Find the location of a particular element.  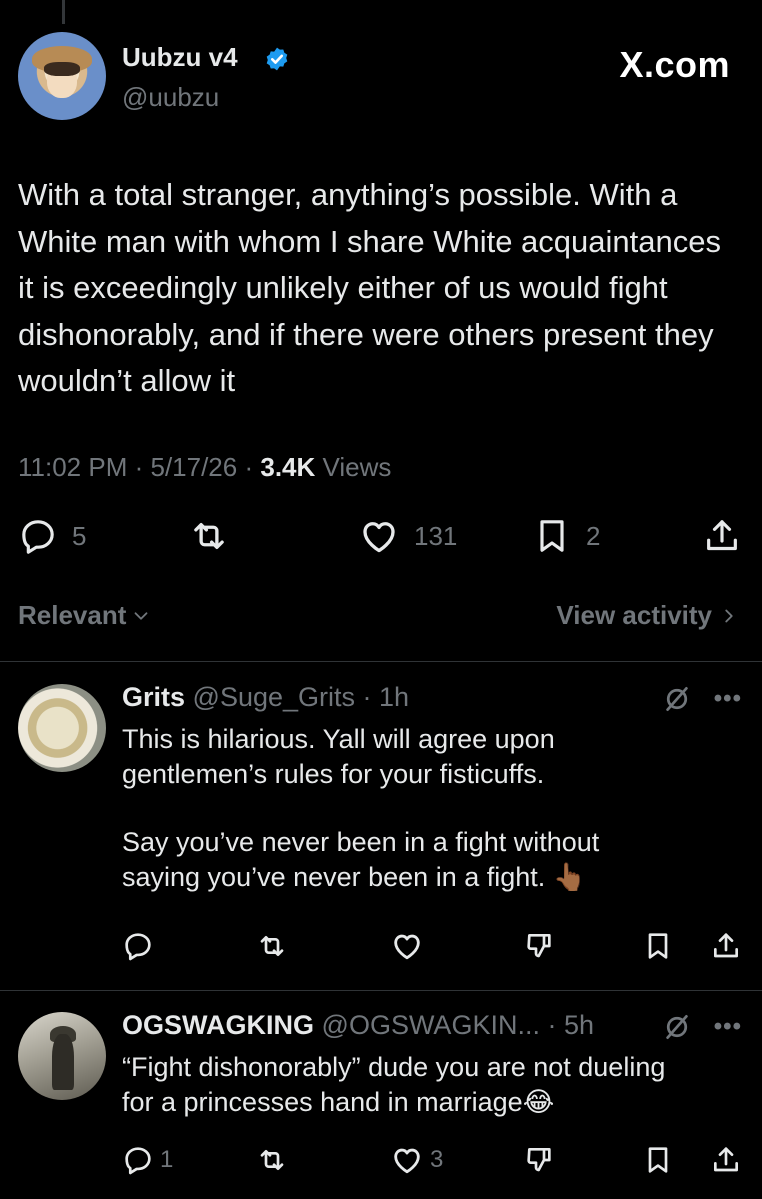

reply-text-line: gentlemen’s rules for your fisticuffs. is located at coordinates (333, 773).